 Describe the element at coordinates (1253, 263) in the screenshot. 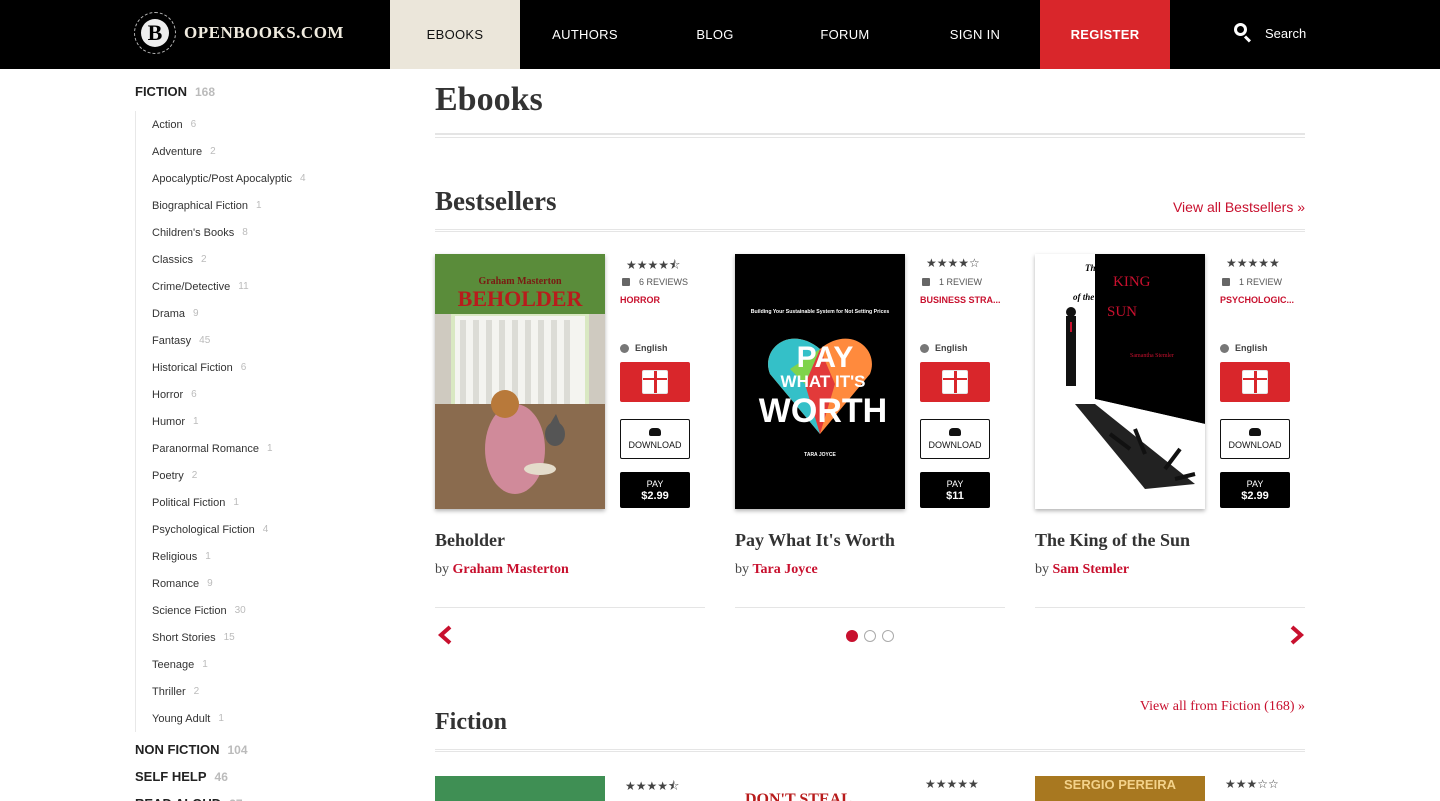

I see `rating-stars: ★★★★★` at that location.